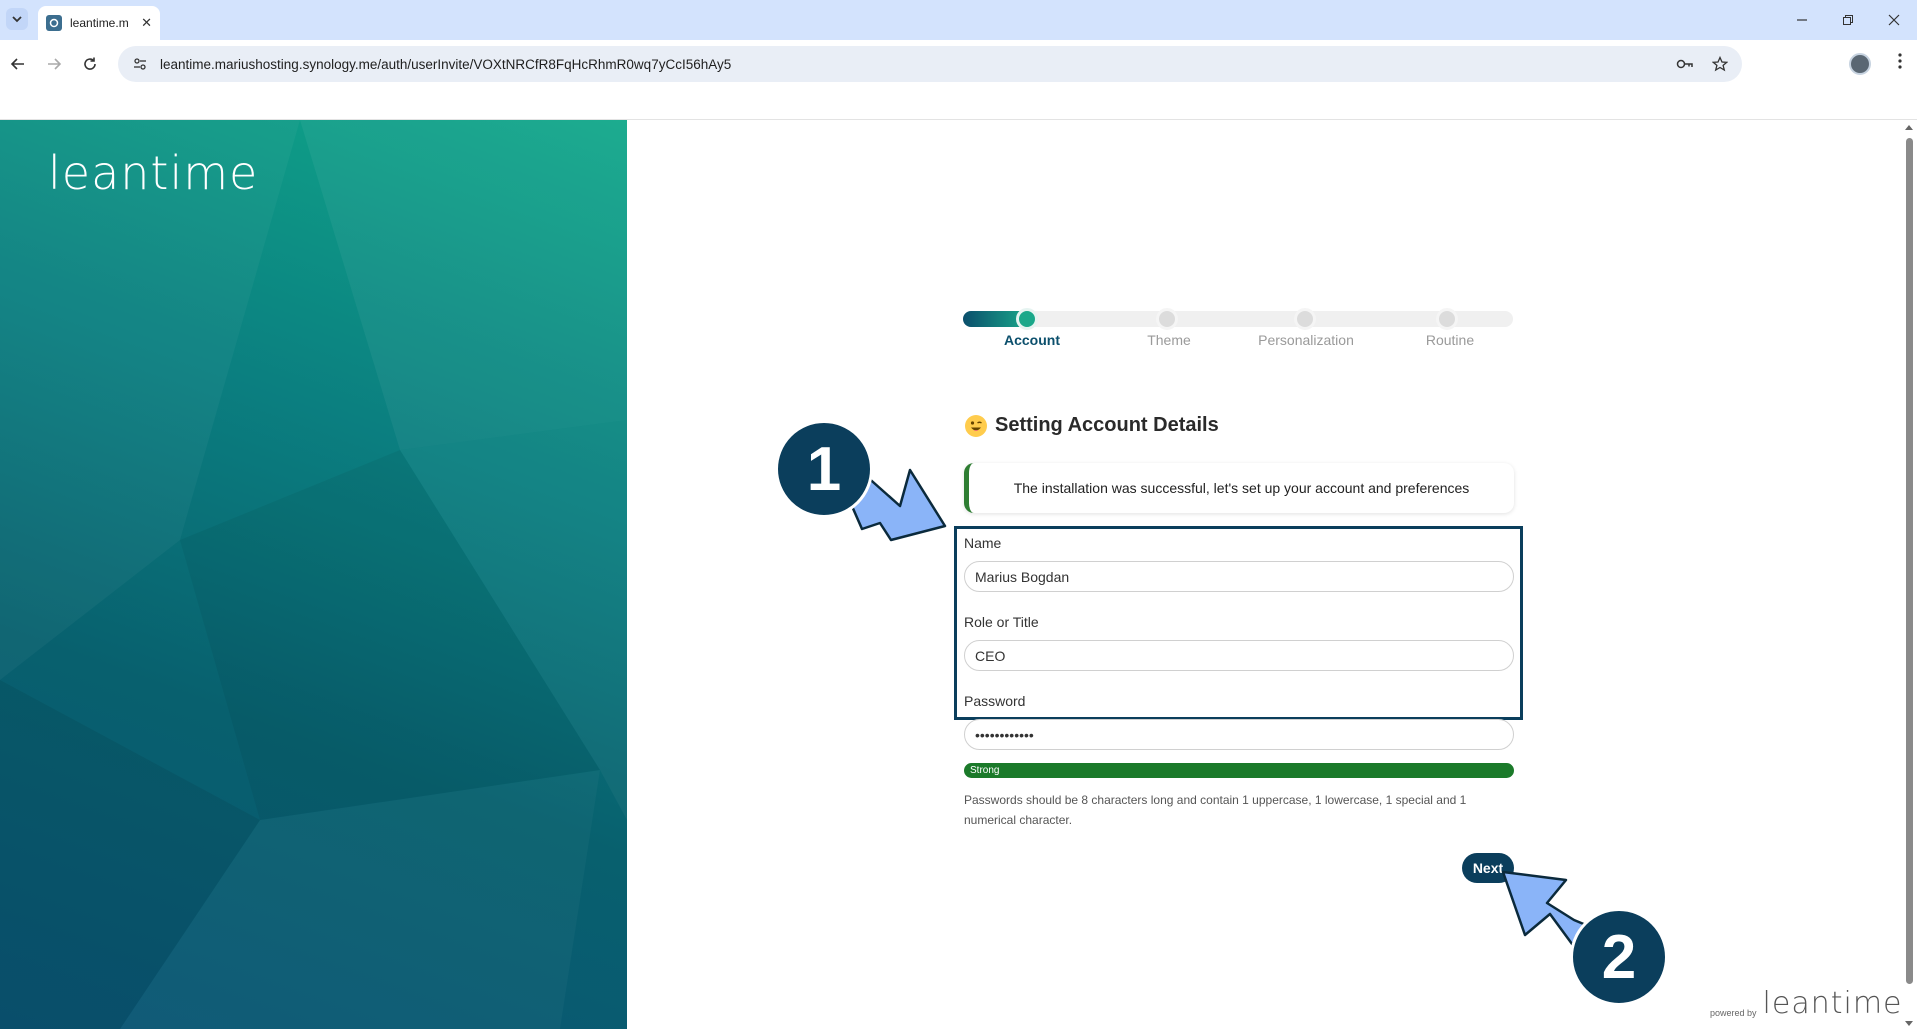 Image resolution: width=1917 pixels, height=1029 pixels. What do you see at coordinates (1860, 64) in the screenshot?
I see `profile-avatar` at bounding box center [1860, 64].